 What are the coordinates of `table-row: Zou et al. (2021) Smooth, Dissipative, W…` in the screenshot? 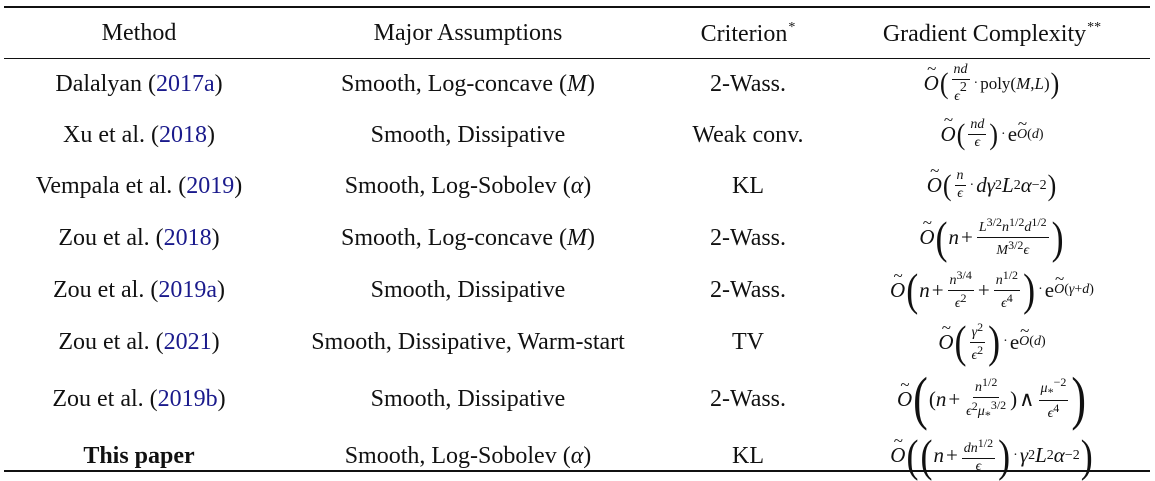 It's located at (577, 342).